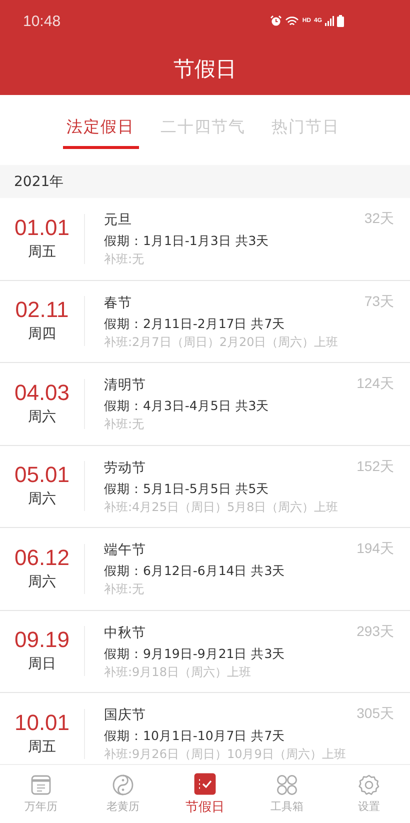 Image resolution: width=410 pixels, height=823 pixels. I want to click on holiday-date: 10.01, so click(42, 723).